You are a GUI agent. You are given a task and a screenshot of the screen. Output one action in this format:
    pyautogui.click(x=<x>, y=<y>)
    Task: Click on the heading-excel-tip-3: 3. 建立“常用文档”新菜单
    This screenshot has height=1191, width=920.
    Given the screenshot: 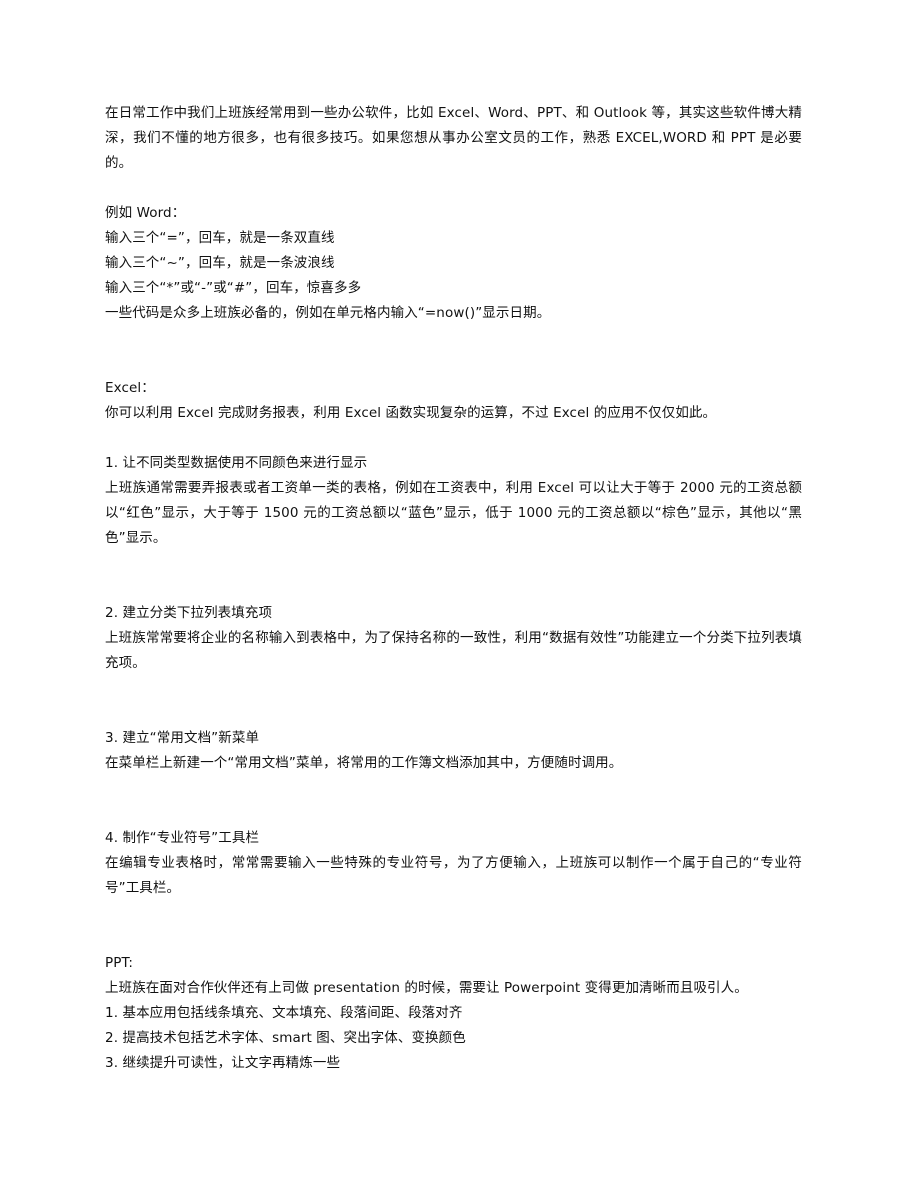 What is the action you would take?
    pyautogui.click(x=182, y=738)
    